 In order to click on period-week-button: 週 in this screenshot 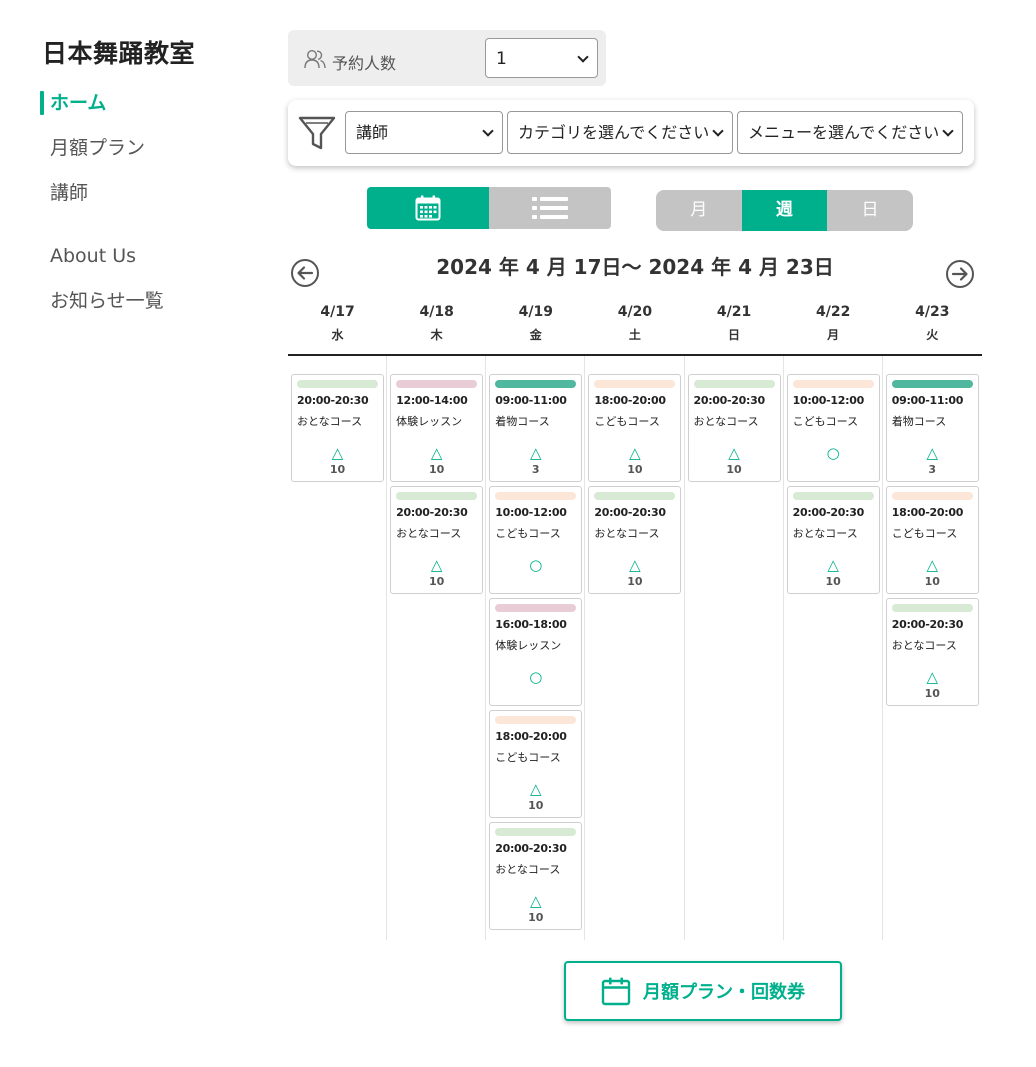, I will do `click(784, 210)`.